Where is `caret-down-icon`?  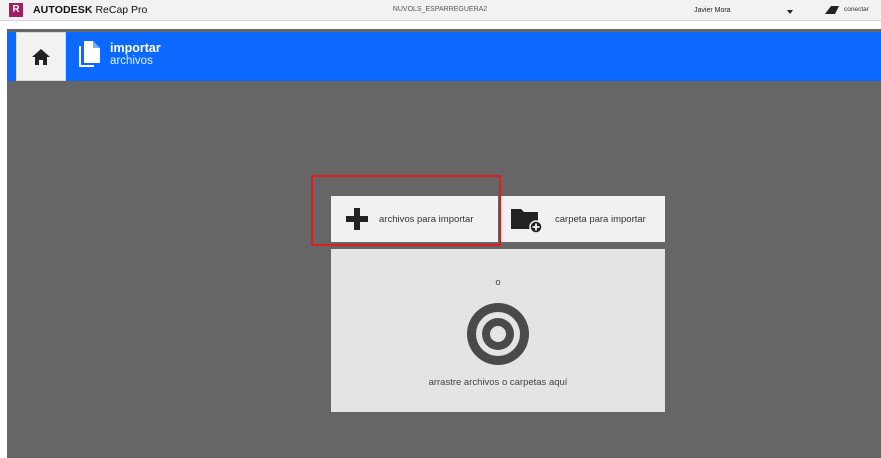 caret-down-icon is located at coordinates (790, 12).